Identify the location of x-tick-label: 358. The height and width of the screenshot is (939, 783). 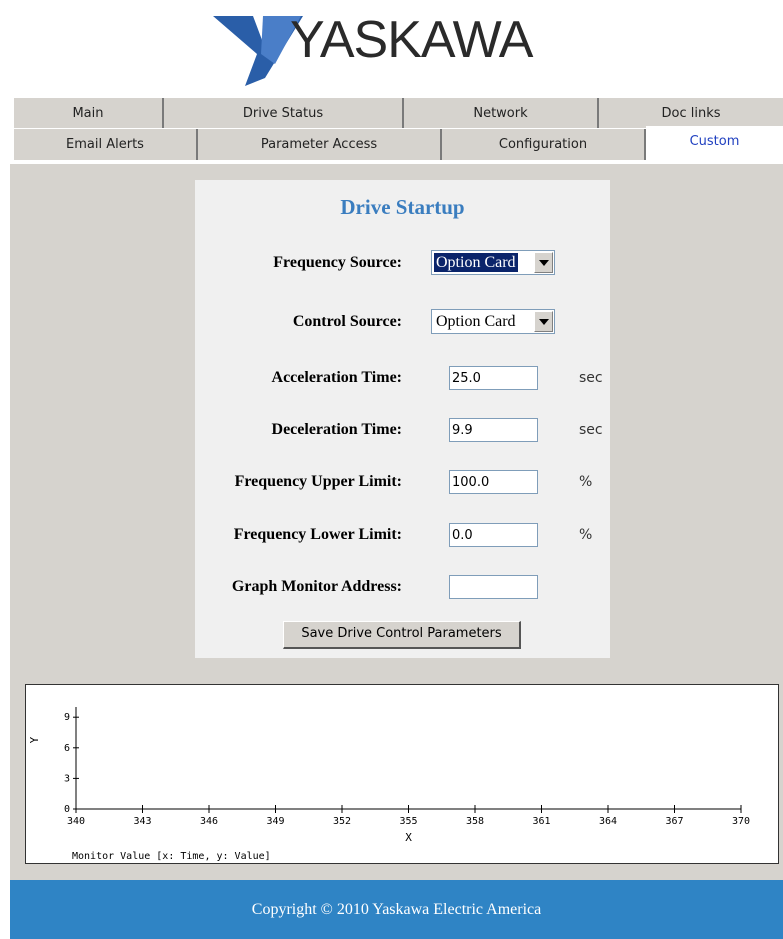
(475, 821).